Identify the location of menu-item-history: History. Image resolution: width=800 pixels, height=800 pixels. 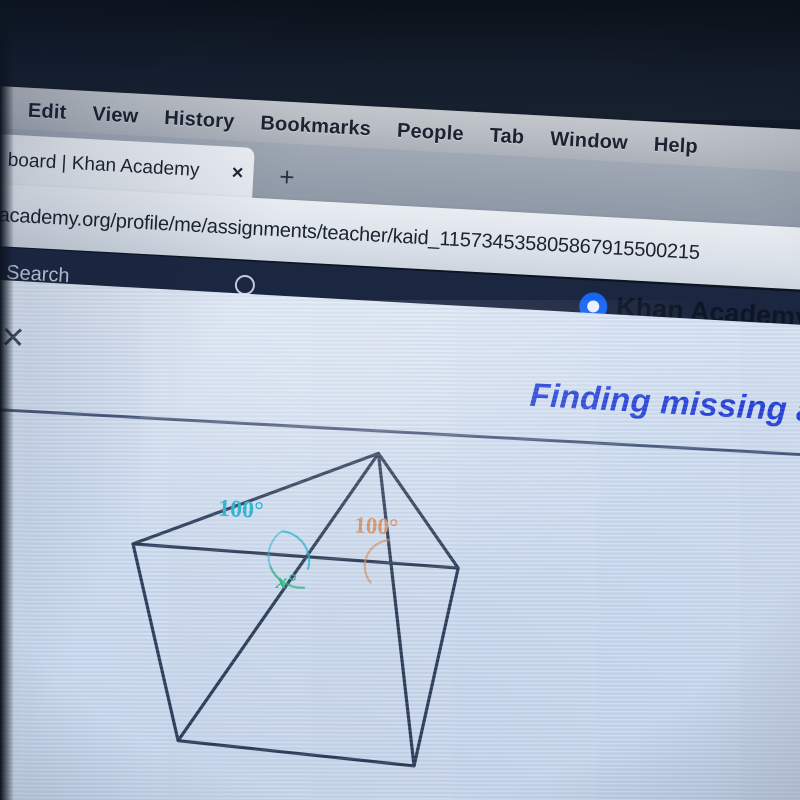
(199, 120).